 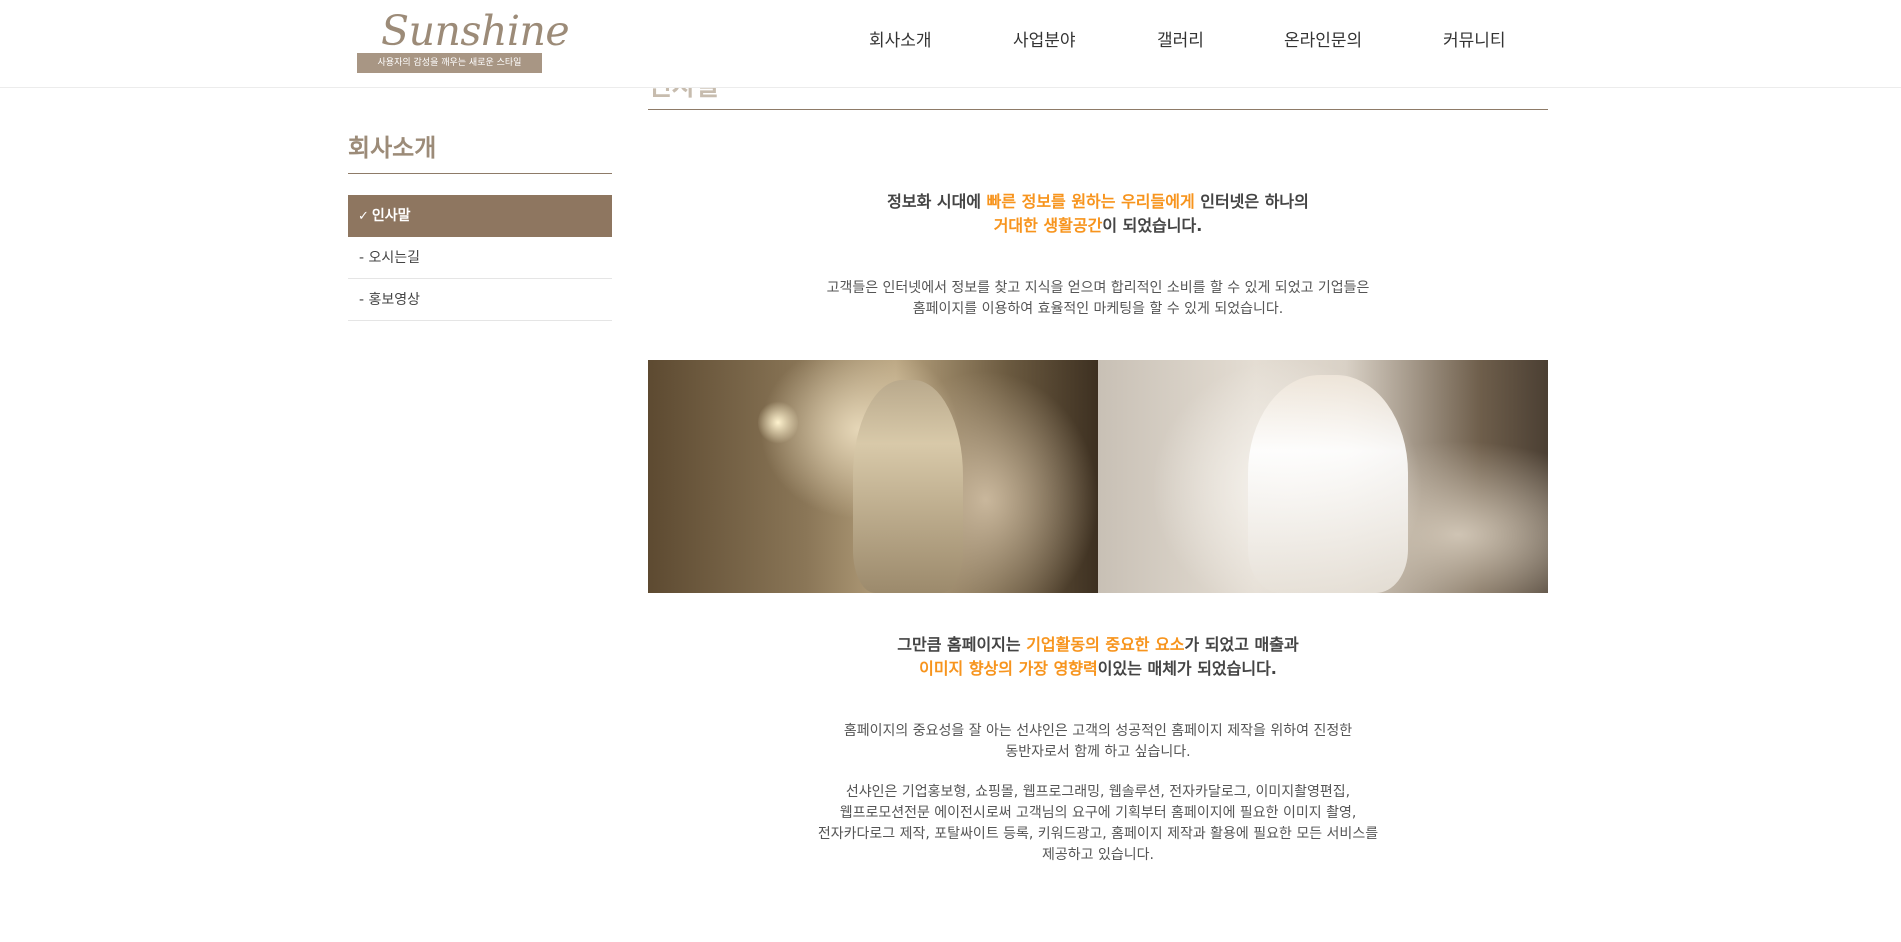 I want to click on highlight-accent: 기업활동의 중요한 요소, so click(x=1105, y=644).